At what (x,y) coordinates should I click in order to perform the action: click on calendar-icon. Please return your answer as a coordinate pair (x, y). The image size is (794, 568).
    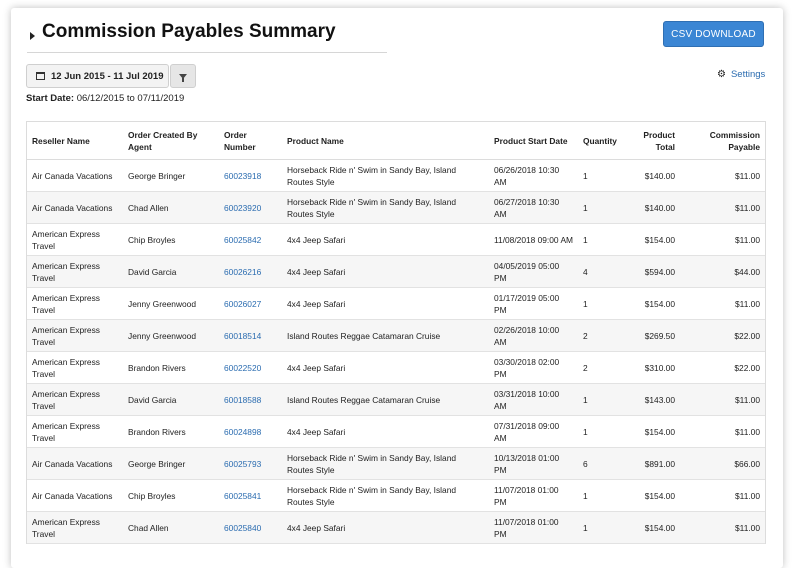
    Looking at the image, I should click on (40, 76).